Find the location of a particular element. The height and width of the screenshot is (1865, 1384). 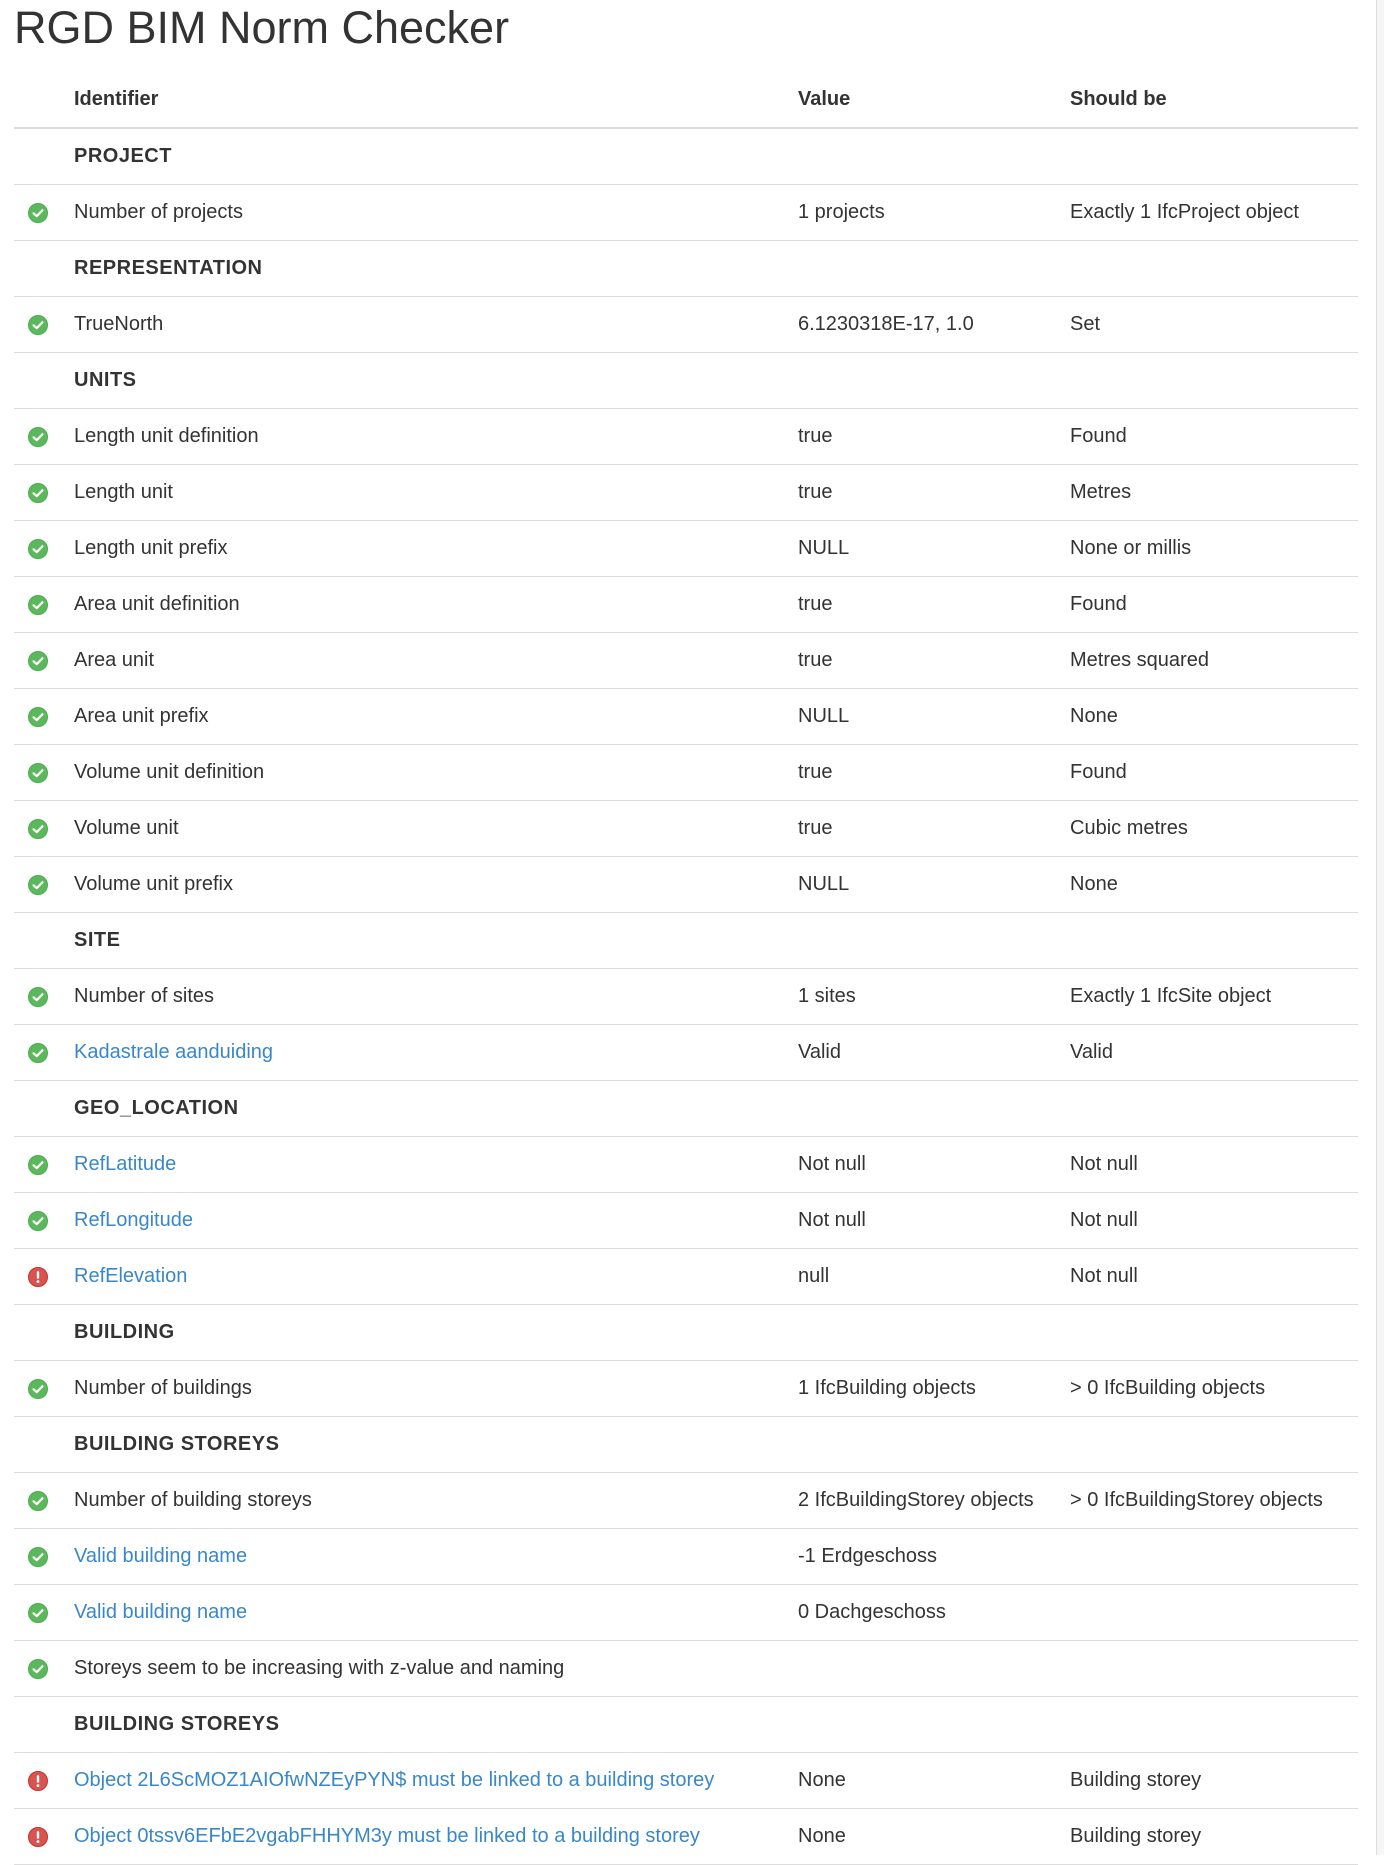

header-status is located at coordinates (44, 100).